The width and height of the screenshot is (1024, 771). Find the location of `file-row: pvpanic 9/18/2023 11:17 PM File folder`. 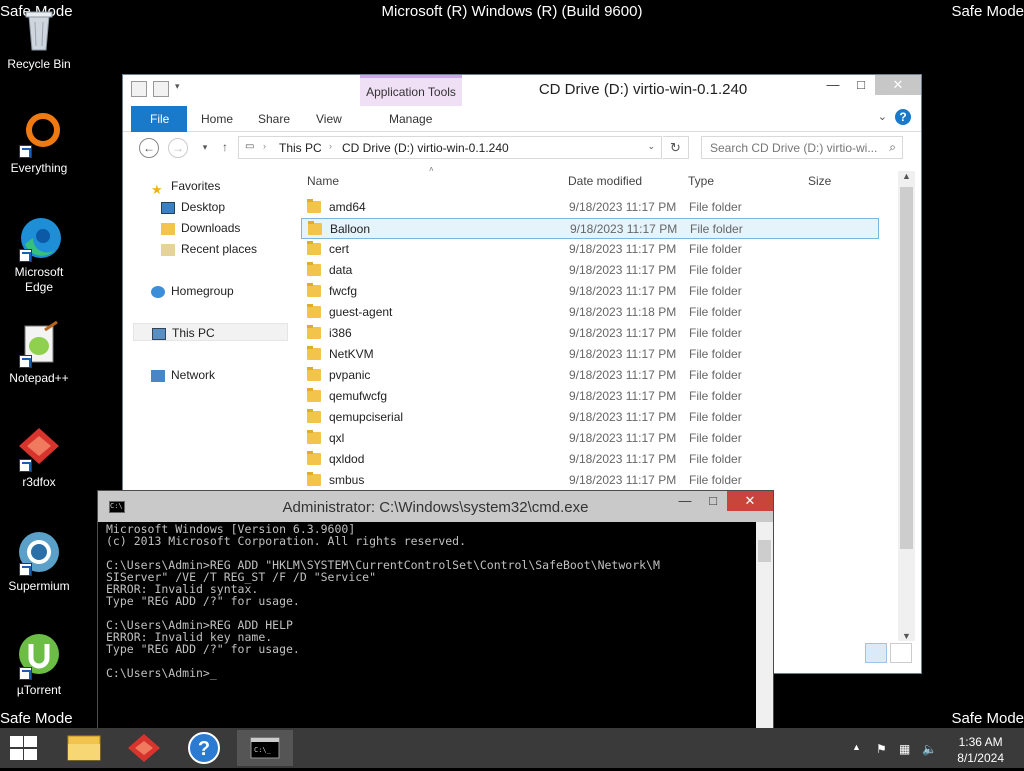

file-row: pvpanic 9/18/2023 11:17 PM File folder is located at coordinates (590, 375).